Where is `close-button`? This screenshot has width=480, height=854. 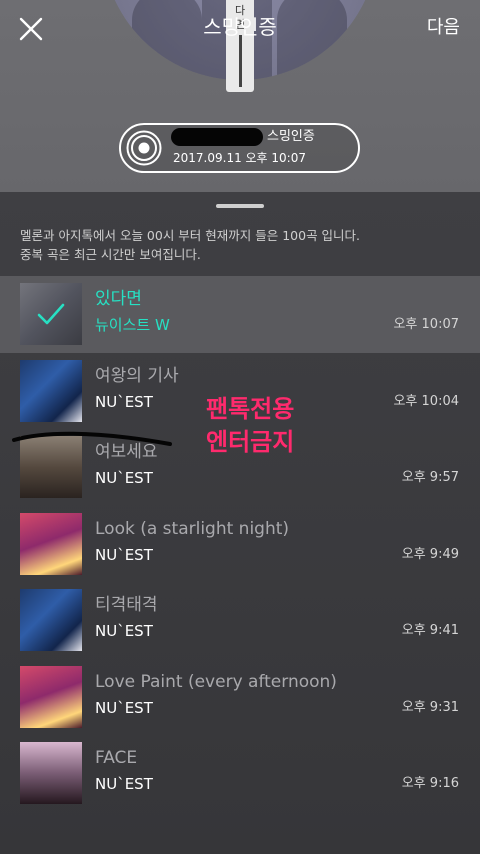
close-button is located at coordinates (31, 29).